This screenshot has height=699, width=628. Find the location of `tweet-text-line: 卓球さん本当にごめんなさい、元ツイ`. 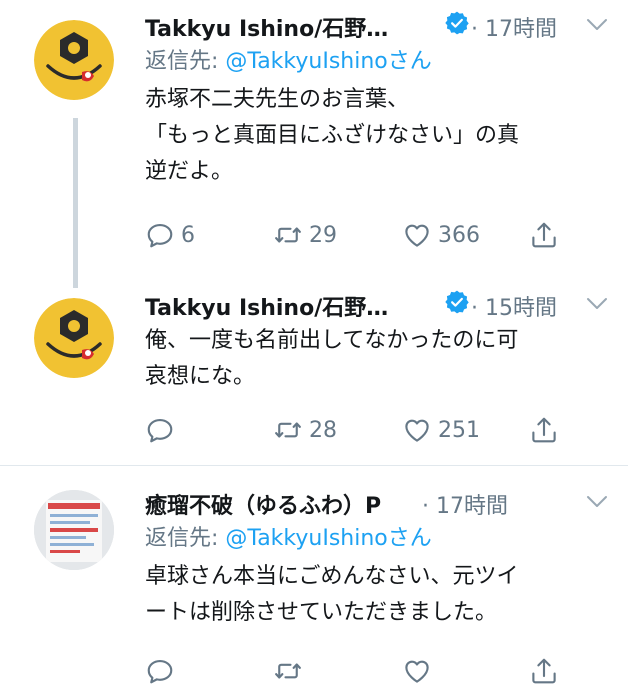

tweet-text-line: 卓球さん本当にごめんなさい、元ツイ is located at coordinates (332, 576).